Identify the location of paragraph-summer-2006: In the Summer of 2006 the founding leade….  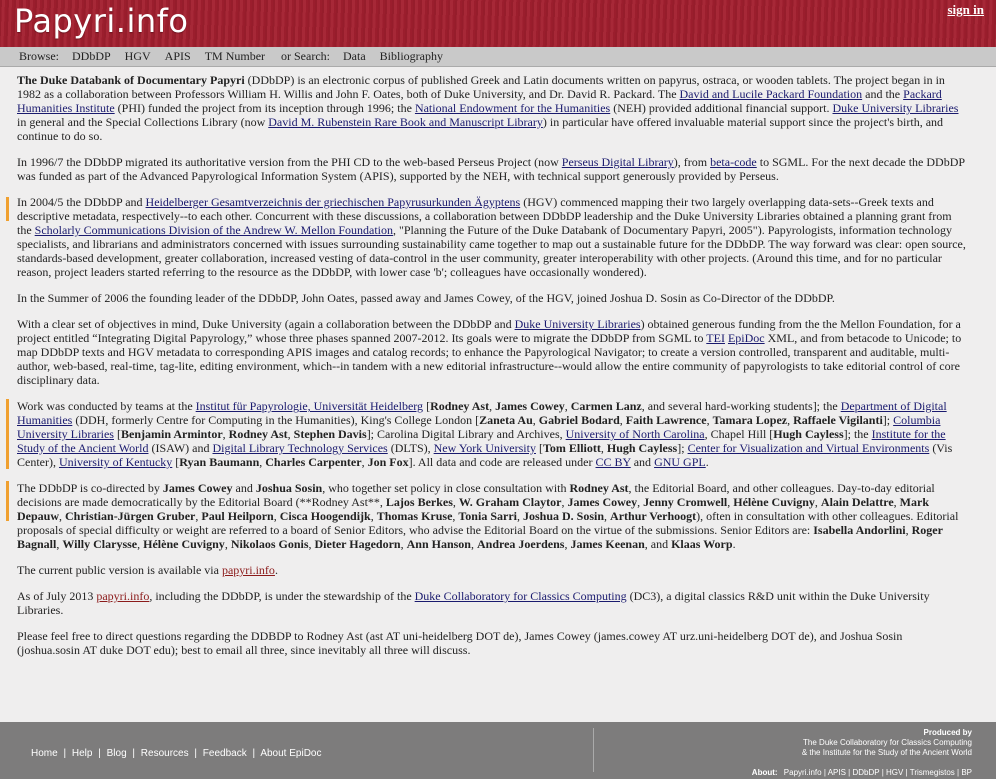
(426, 298).